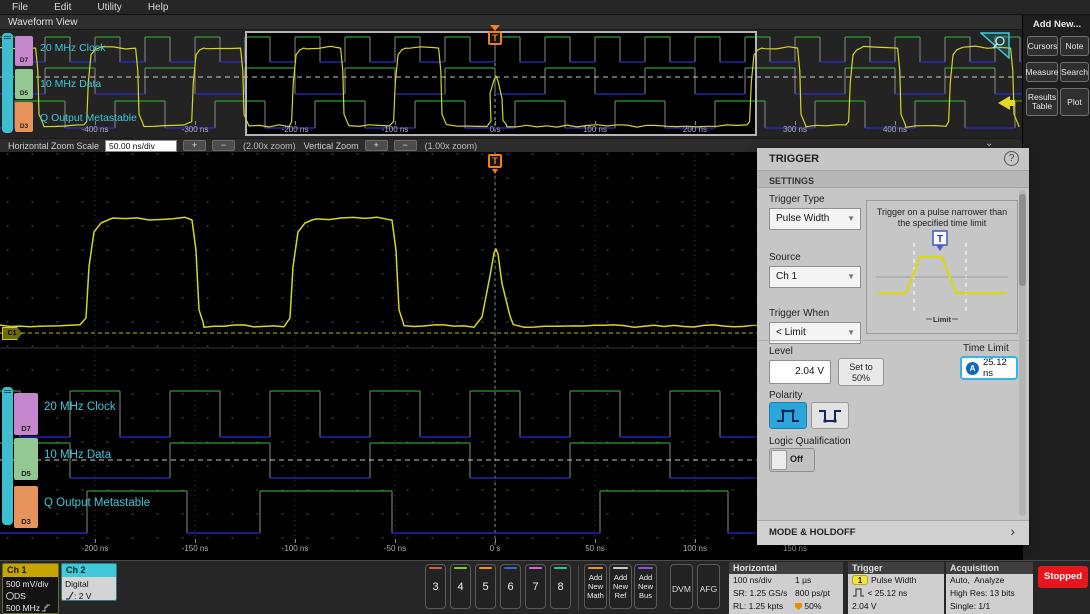 This screenshot has width=1090, height=614. I want to click on source-dropdown: Ch 1 ▼, so click(815, 277).